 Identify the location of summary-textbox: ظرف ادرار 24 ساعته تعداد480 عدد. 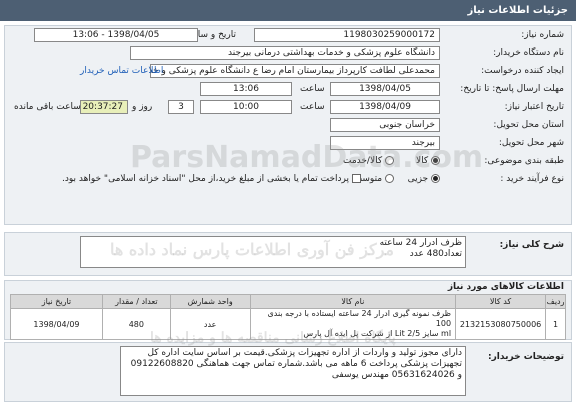
(273, 252).